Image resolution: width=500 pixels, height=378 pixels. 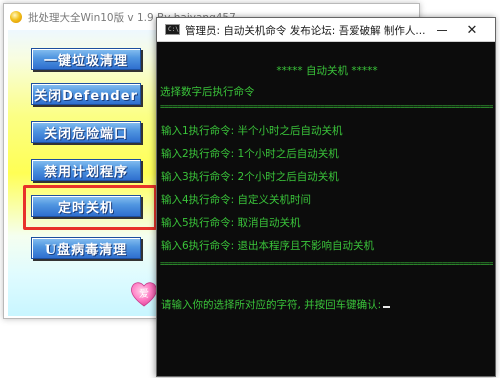 What do you see at coordinates (90, 207) in the screenshot?
I see `highlight-annotation-box` at bounding box center [90, 207].